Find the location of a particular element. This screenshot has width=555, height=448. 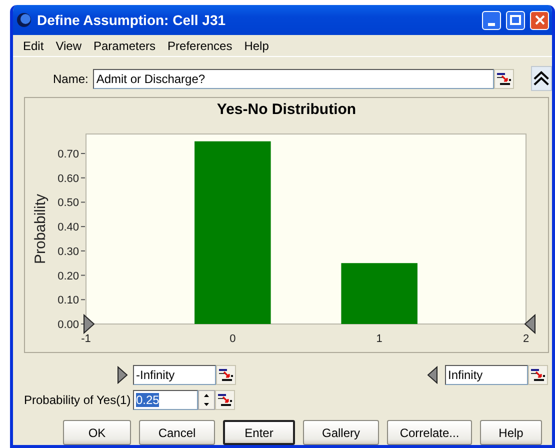

y-tick-label: 0.10 is located at coordinates (68, 300).